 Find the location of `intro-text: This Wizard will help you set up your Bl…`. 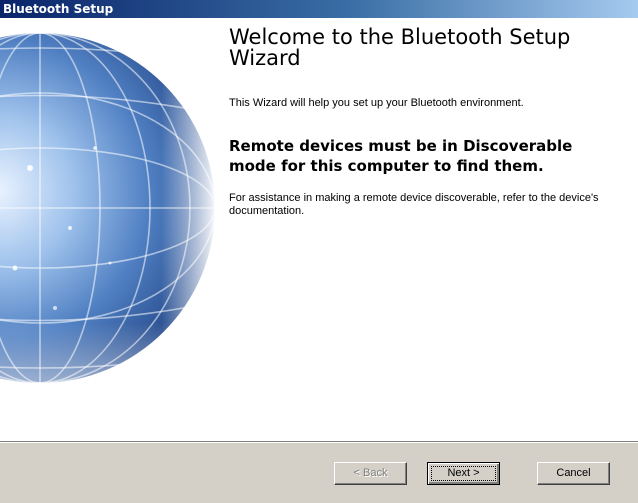

intro-text: This Wizard will help you set up your Bl… is located at coordinates (376, 103).